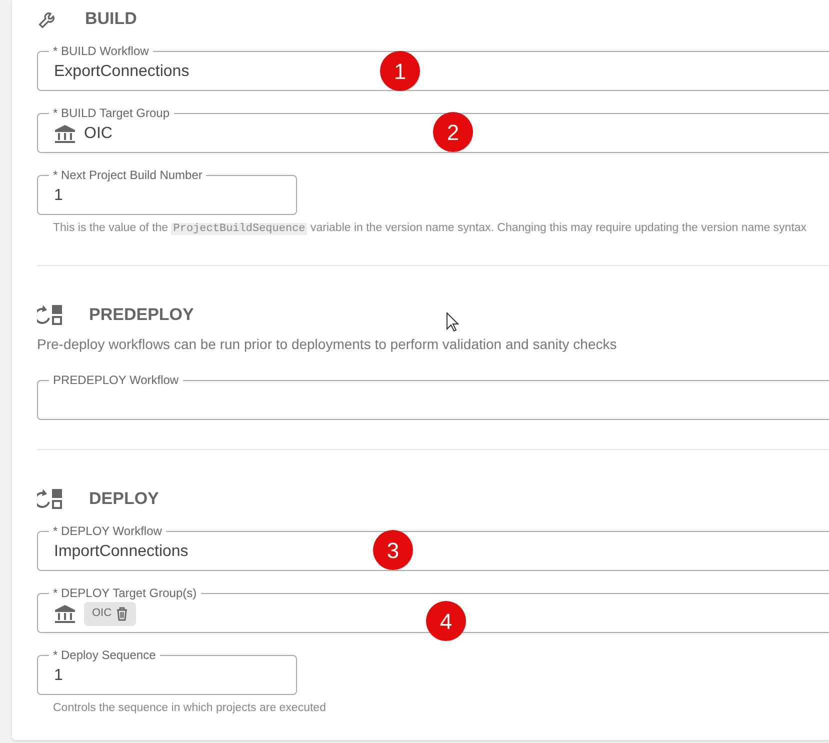 Image resolution: width=829 pixels, height=743 pixels. What do you see at coordinates (104, 655) in the screenshot?
I see `field-label: * Deploy Sequence` at bounding box center [104, 655].